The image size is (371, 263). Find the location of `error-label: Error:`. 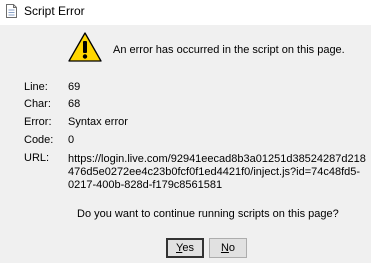

error-label: Error: is located at coordinates (38, 122).